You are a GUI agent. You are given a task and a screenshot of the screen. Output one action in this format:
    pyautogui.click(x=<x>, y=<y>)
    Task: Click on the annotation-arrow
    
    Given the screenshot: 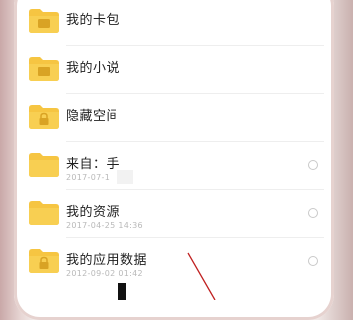 What is the action you would take?
    pyautogui.click(x=201, y=276)
    